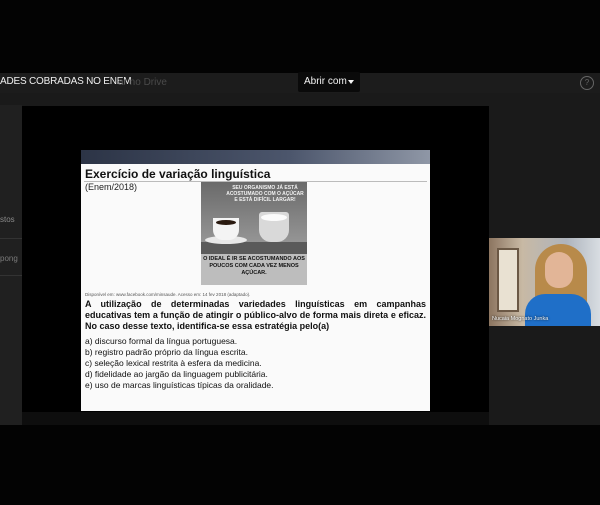 This screenshot has height=505, width=600. I want to click on option-a: a) discurso formal da língua portuguesa., so click(161, 341).